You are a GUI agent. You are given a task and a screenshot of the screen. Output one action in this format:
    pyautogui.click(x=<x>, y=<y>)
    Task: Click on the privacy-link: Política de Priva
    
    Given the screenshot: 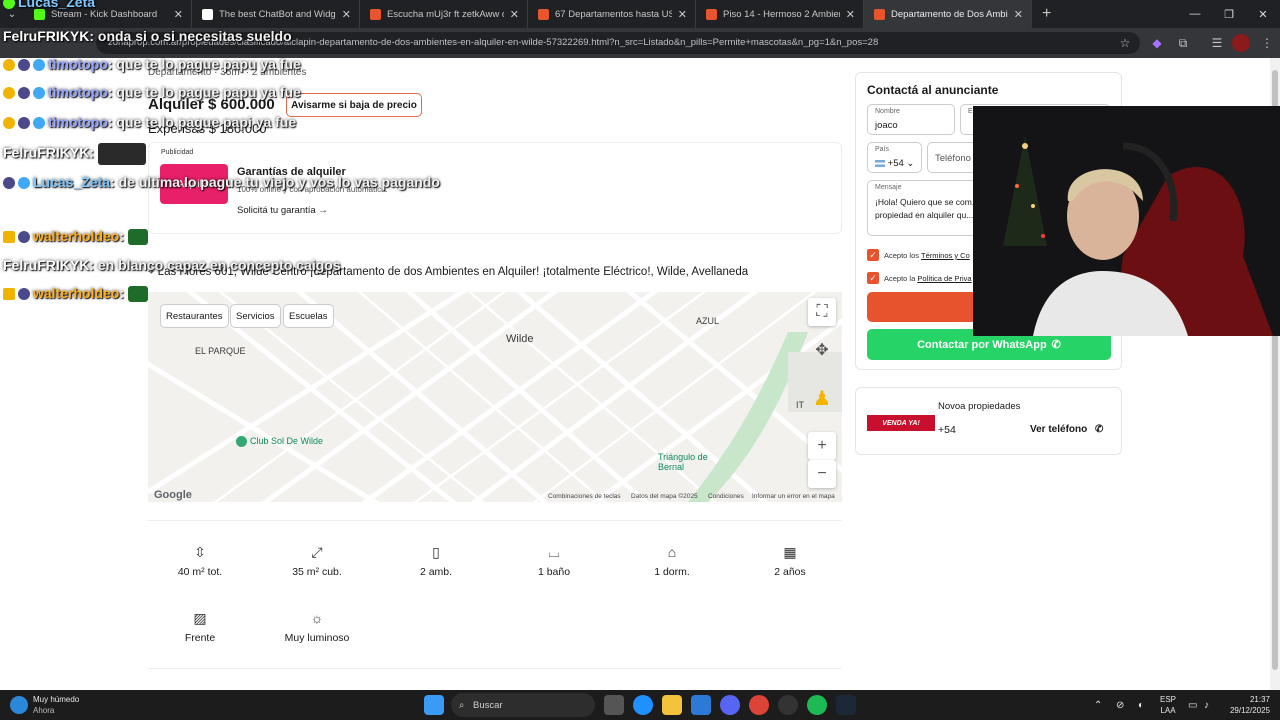 What is the action you would take?
    pyautogui.click(x=944, y=278)
    